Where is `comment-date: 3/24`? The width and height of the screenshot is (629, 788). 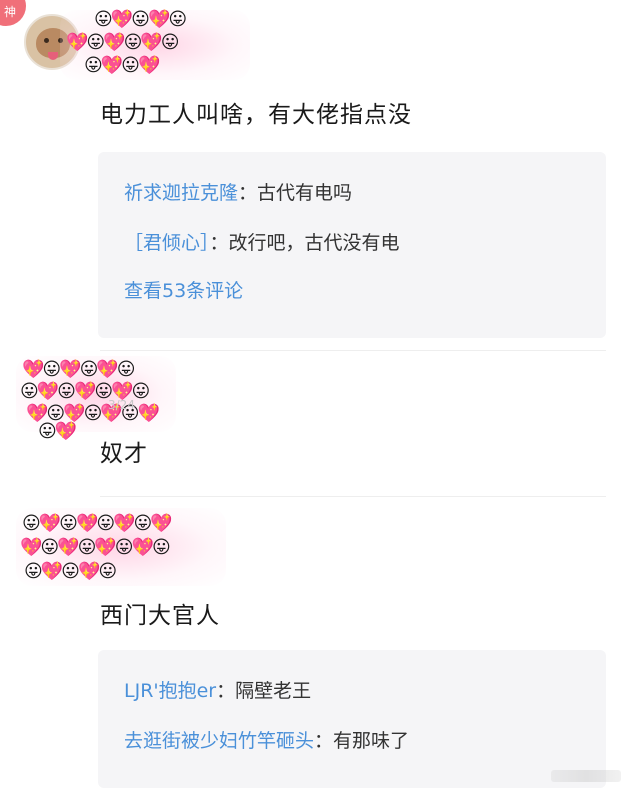
comment-date: 3/24 is located at coordinates (121, 405).